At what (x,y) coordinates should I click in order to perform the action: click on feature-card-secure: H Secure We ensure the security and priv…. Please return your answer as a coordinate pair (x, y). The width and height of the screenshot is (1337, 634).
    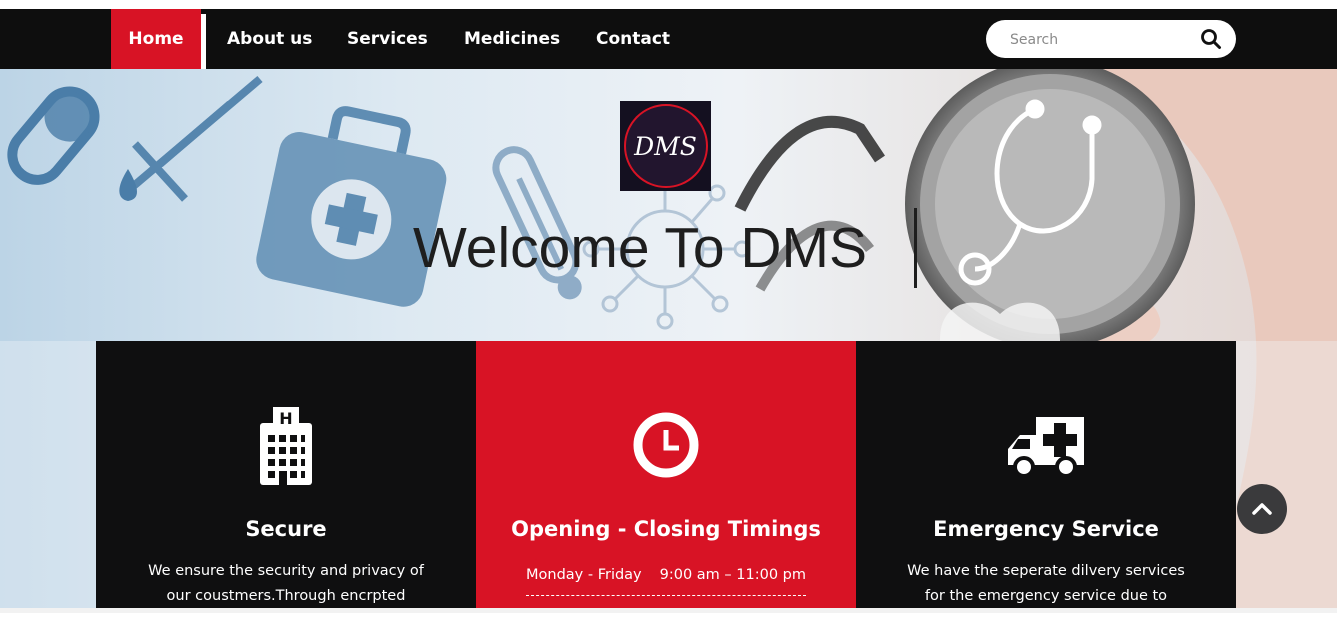
    Looking at the image, I should click on (286, 477).